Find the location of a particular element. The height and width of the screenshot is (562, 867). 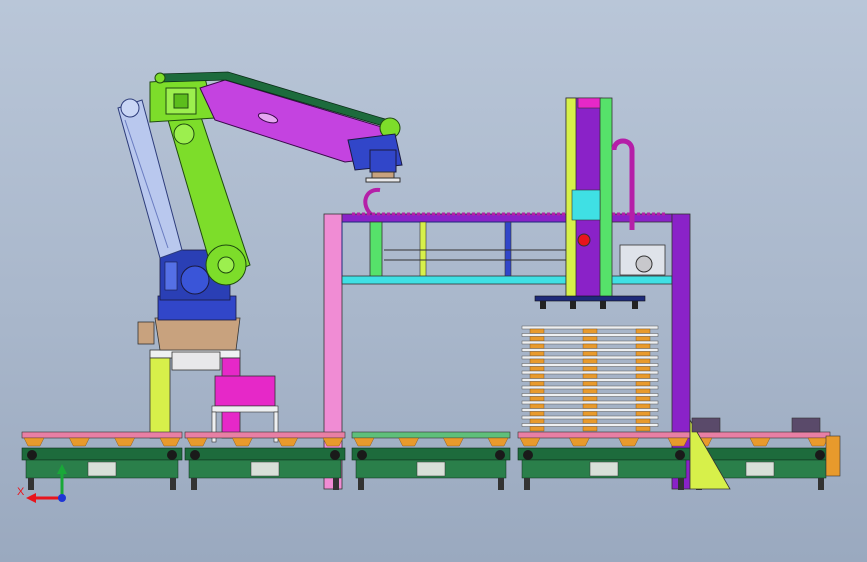

x-axis-label: X is located at coordinates (21, 492).